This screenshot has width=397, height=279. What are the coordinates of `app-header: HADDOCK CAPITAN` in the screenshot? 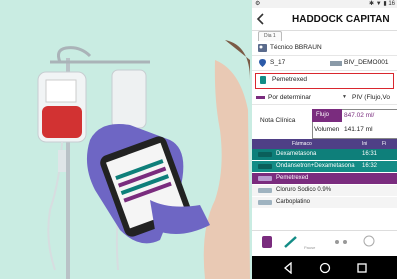 It's located at (324, 19).